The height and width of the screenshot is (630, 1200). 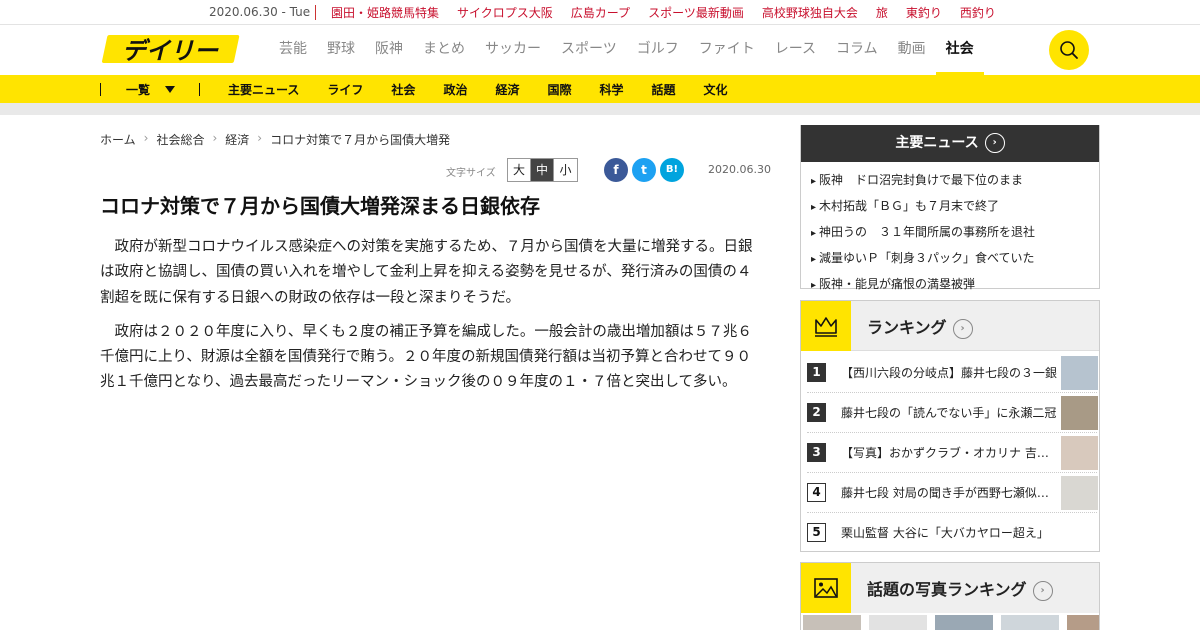 What do you see at coordinates (170, 89) in the screenshot?
I see `chevron-down-icon` at bounding box center [170, 89].